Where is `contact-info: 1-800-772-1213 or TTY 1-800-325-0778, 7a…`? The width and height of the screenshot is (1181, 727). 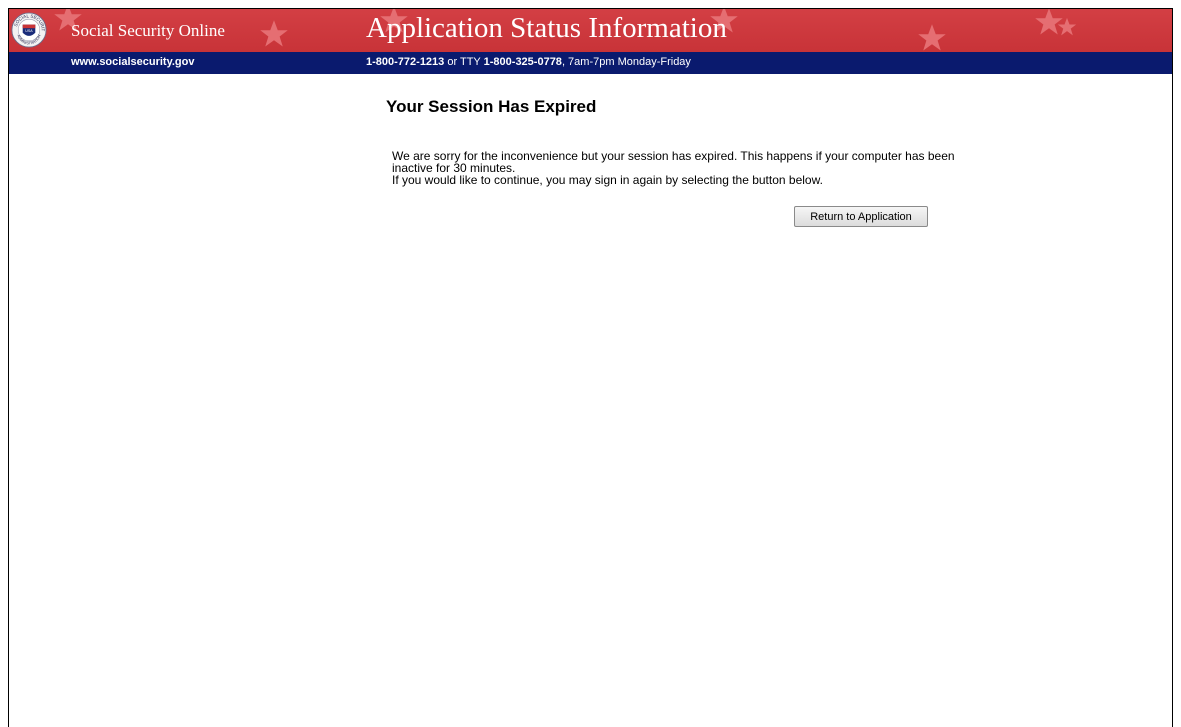 contact-info: 1-800-772-1213 or TTY 1-800-325-0778, 7a… is located at coordinates (528, 62).